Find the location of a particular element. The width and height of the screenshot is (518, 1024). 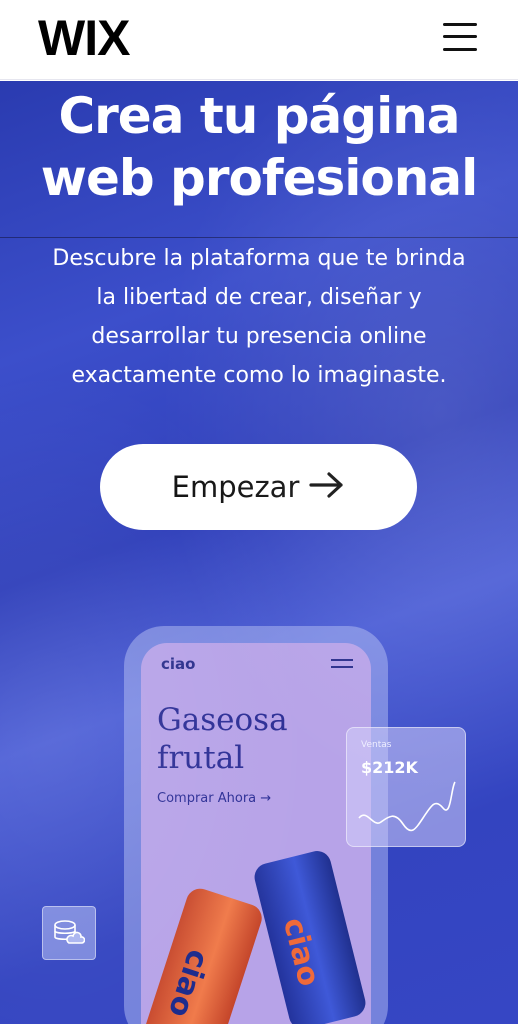

divider is located at coordinates (259, 237).